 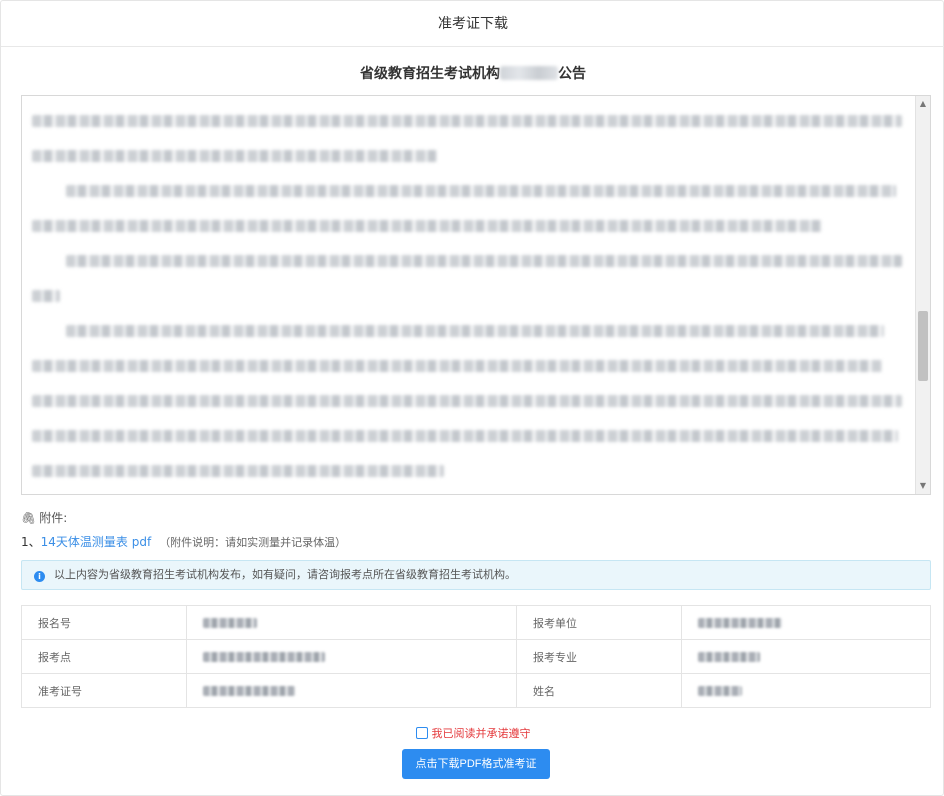 What do you see at coordinates (44, 518) in the screenshot?
I see `attachments-heading: 🖇︎ 附件:` at bounding box center [44, 518].